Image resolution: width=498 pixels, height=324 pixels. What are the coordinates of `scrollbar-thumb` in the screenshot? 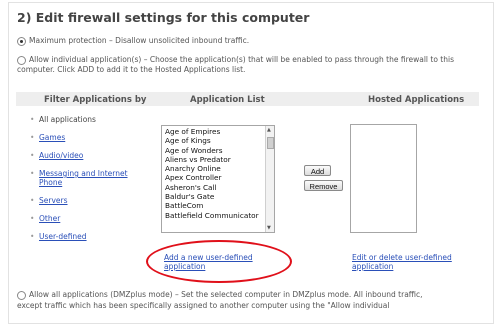 It's located at (270, 143).